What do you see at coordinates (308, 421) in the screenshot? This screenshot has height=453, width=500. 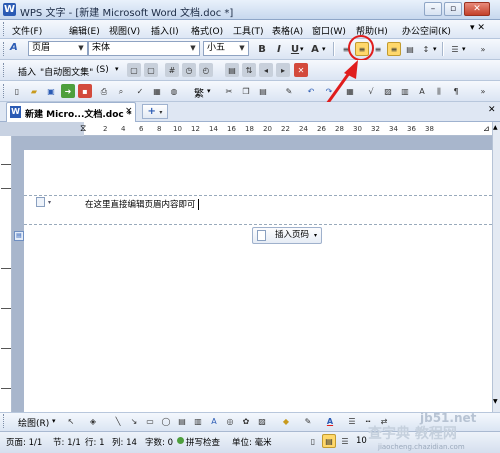 I see `line-color-icon: ✎` at bounding box center [308, 421].